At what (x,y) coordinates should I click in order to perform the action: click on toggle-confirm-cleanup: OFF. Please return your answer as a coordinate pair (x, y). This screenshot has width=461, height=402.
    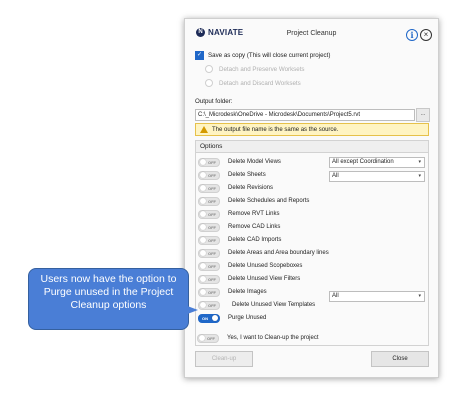
    Looking at the image, I should click on (208, 338).